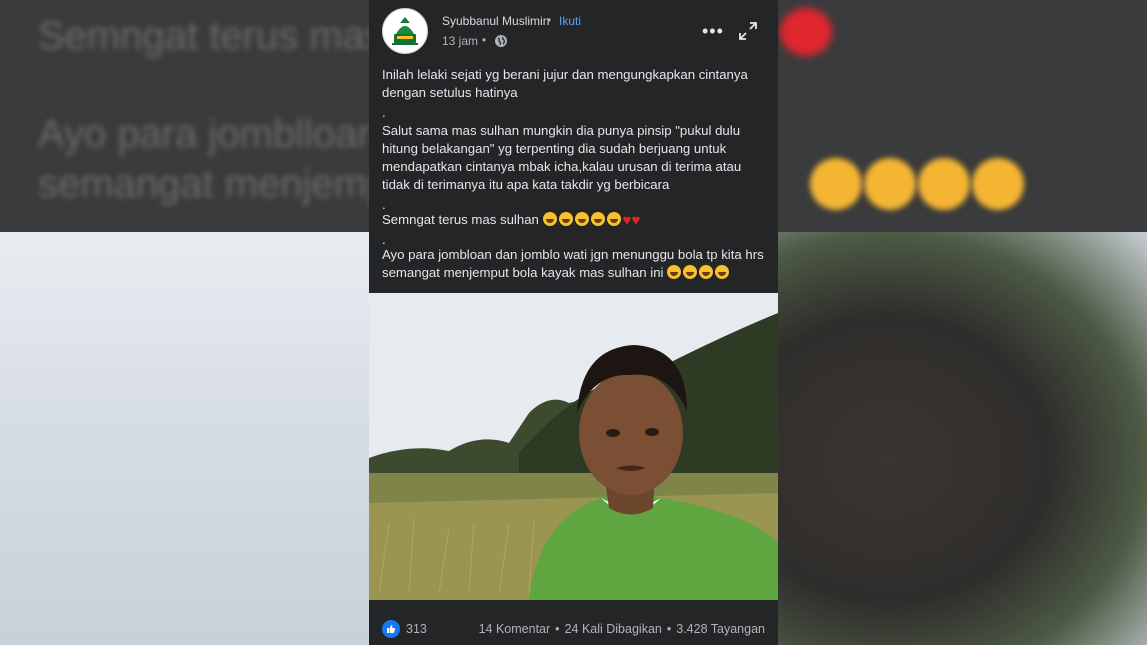 The image size is (1147, 645). I want to click on post-timestamp: 13 jam, so click(460, 41).